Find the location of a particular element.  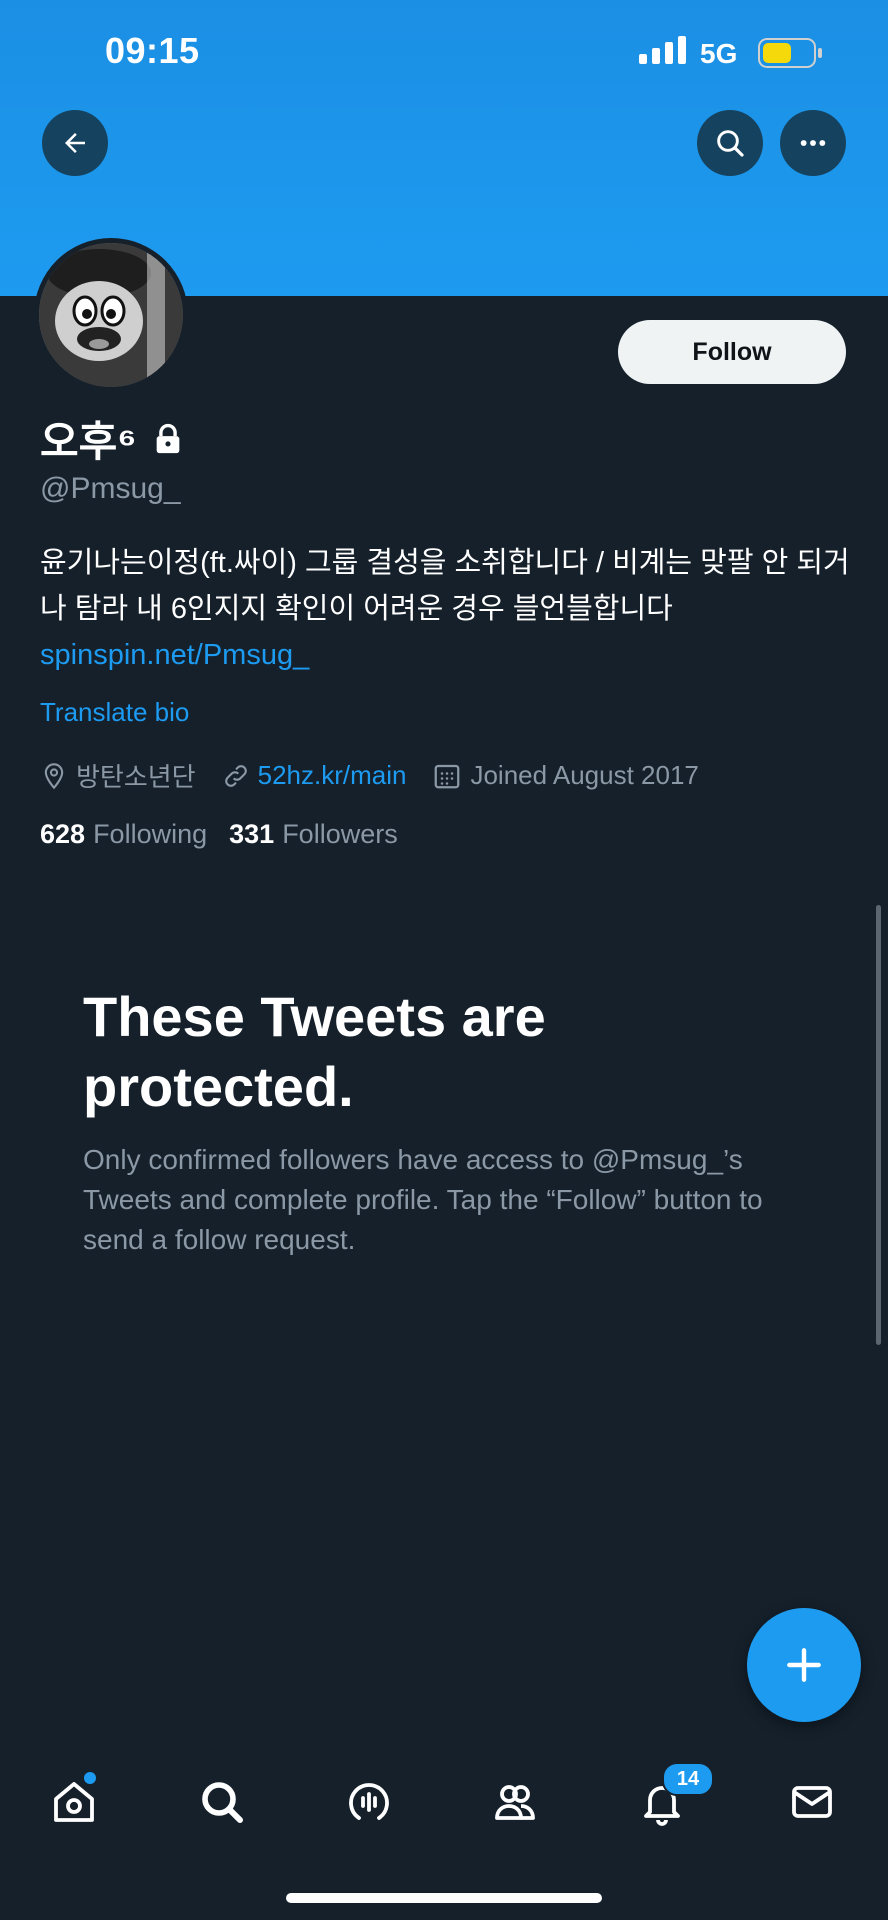

new-content-dot is located at coordinates (90, 1778).